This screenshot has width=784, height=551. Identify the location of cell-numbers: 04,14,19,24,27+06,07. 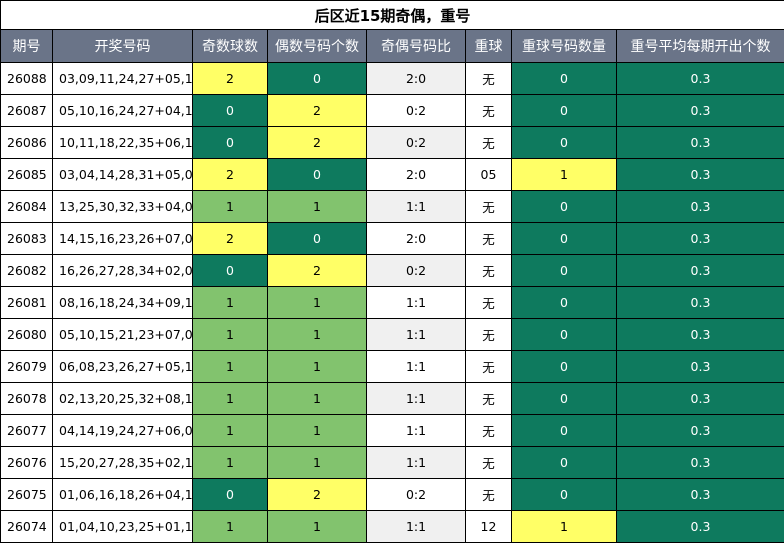
(122, 430).